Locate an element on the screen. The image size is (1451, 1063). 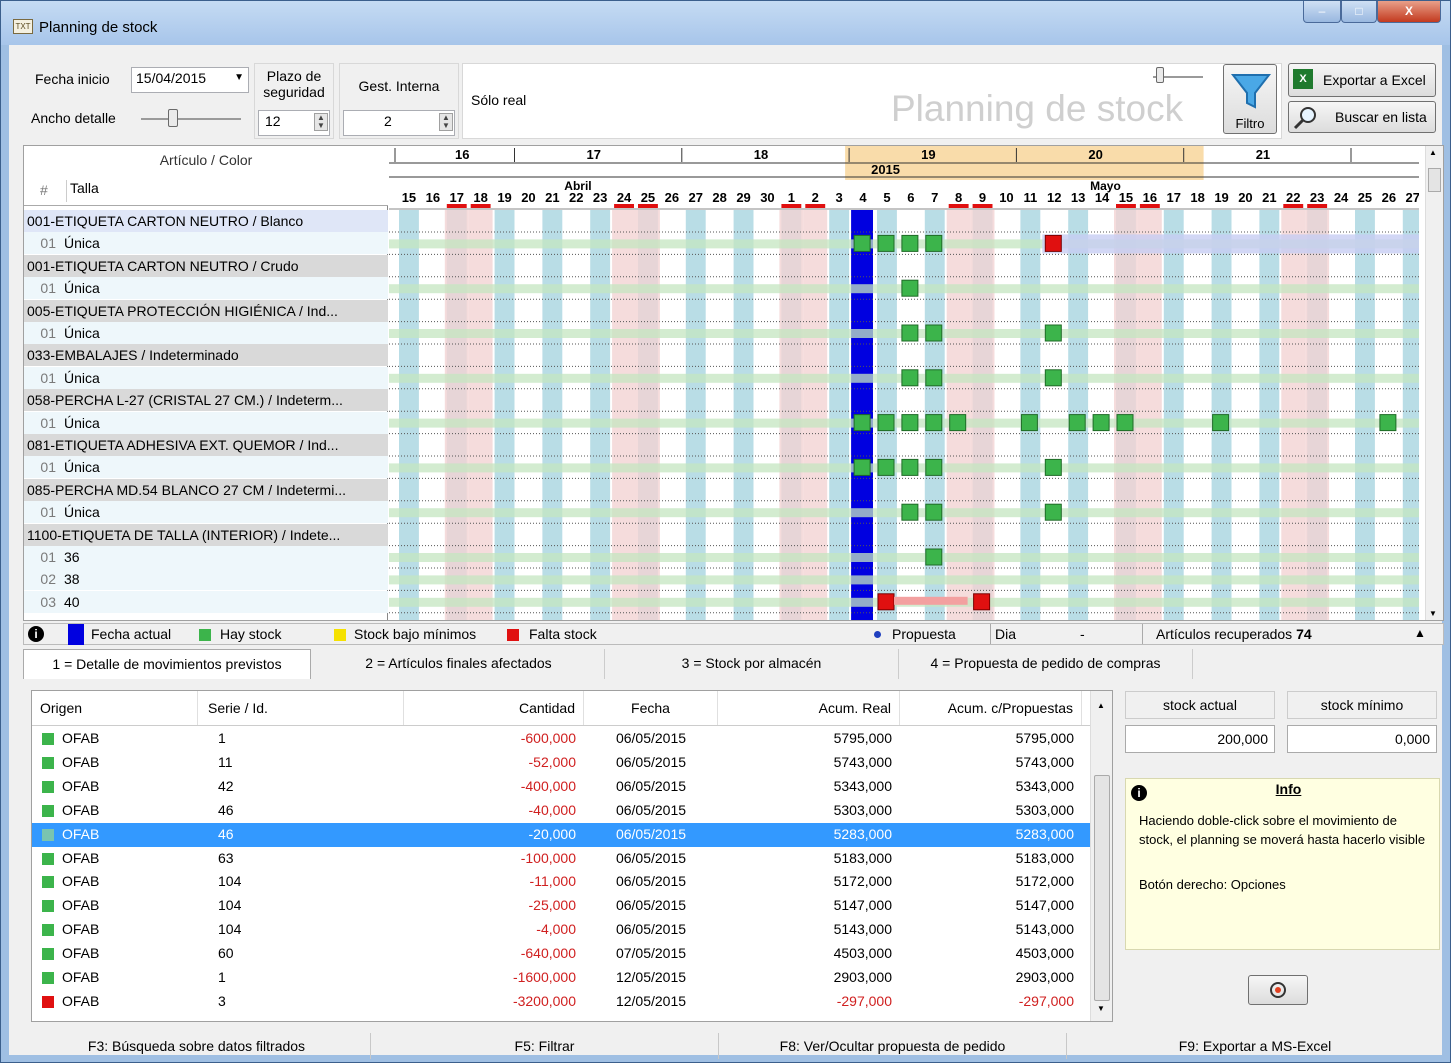
table-row: OFAB 104 -25,000 06/05/2015 5147,000 5147,000 is located at coordinates (562, 906).